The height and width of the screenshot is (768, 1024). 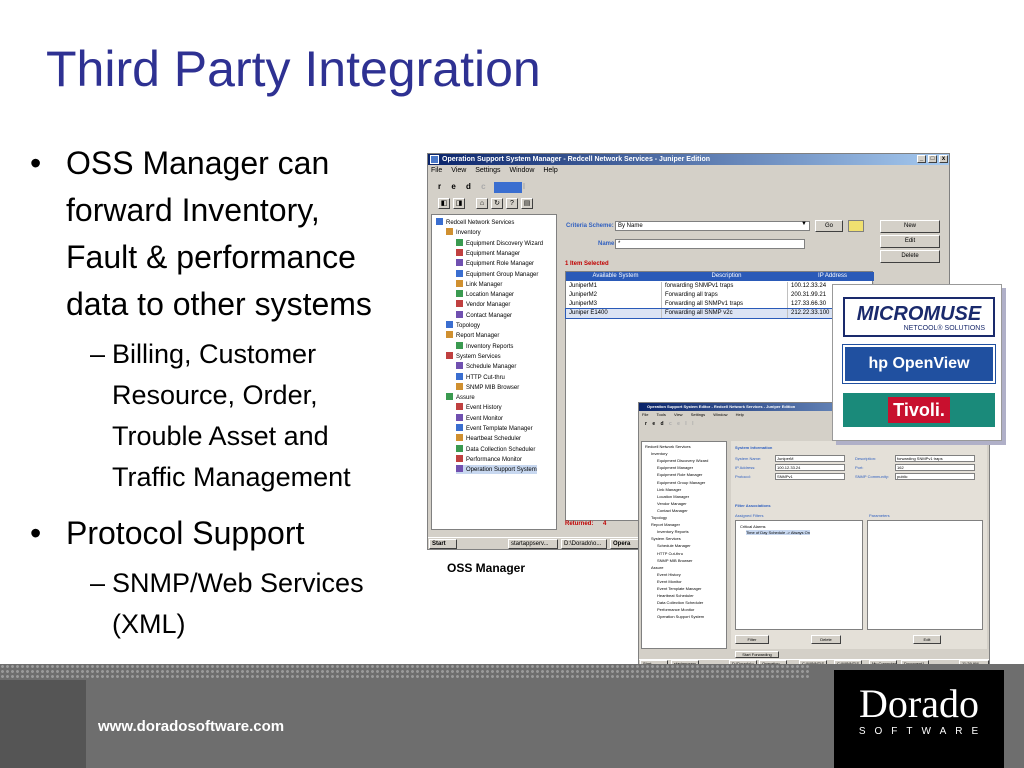 I want to click on tree-item: Inventory Reports, so click(x=484, y=346).